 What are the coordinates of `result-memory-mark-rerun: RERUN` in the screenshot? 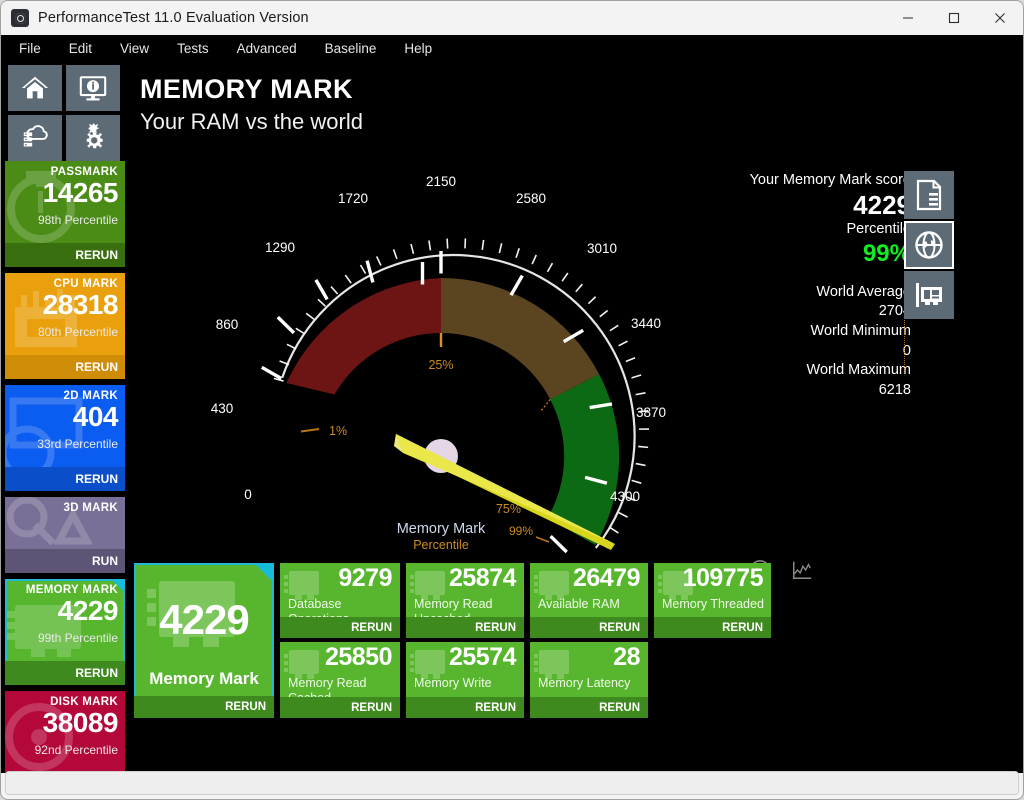 It's located at (204, 707).